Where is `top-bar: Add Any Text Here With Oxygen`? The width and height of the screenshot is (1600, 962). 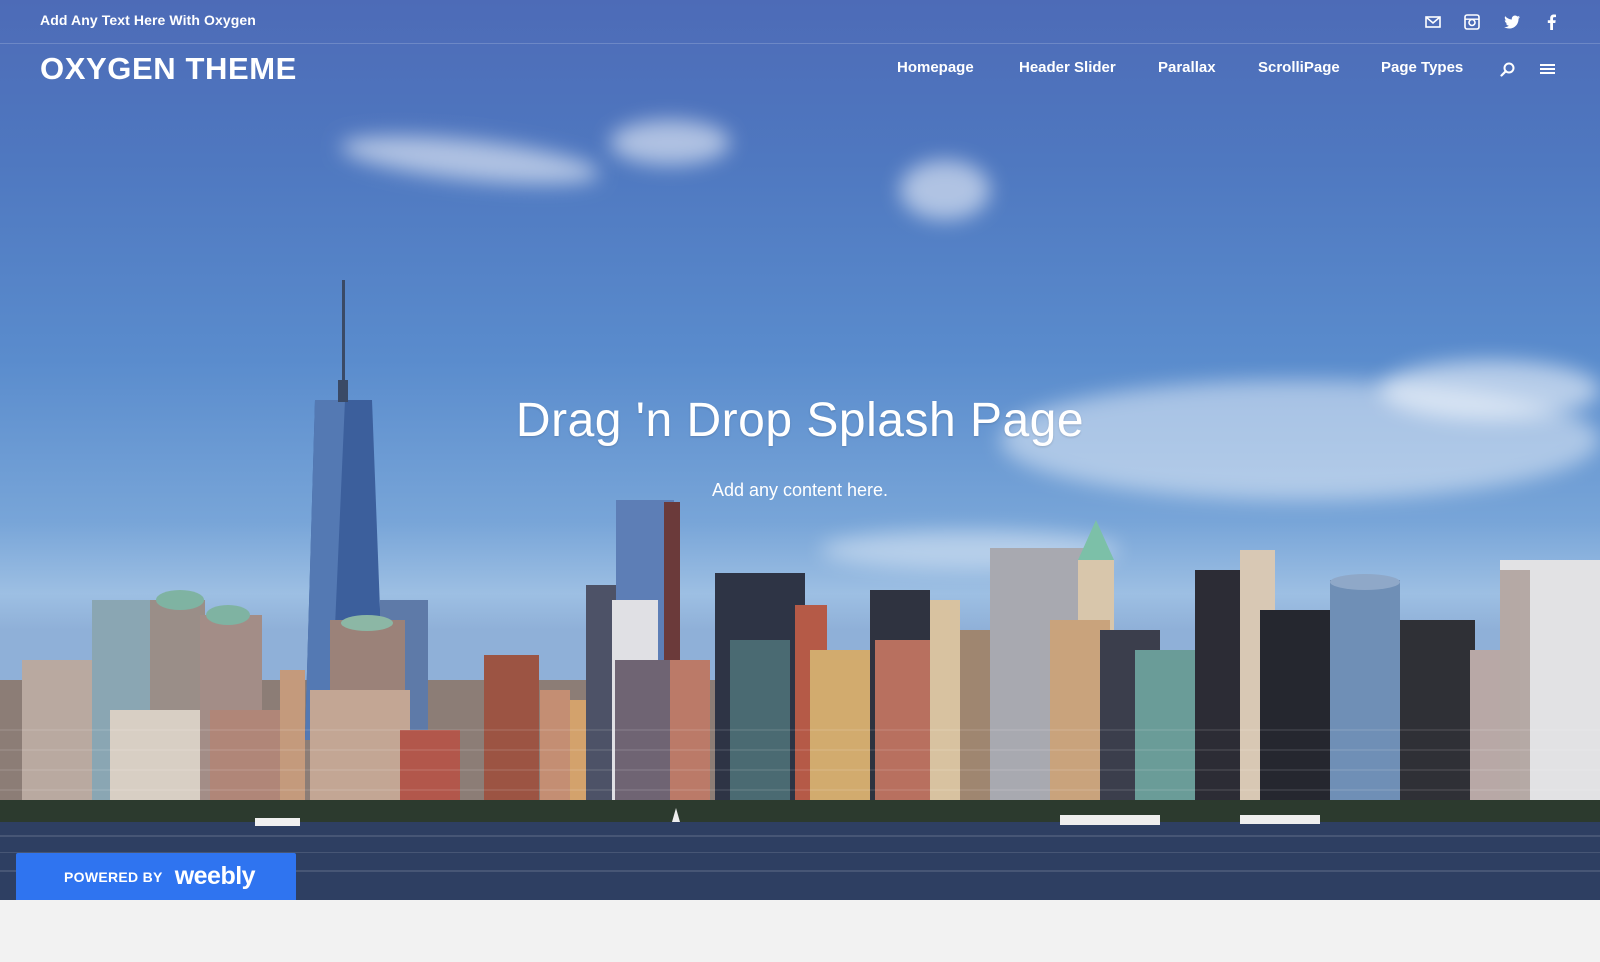 top-bar: Add Any Text Here With Oxygen is located at coordinates (800, 22).